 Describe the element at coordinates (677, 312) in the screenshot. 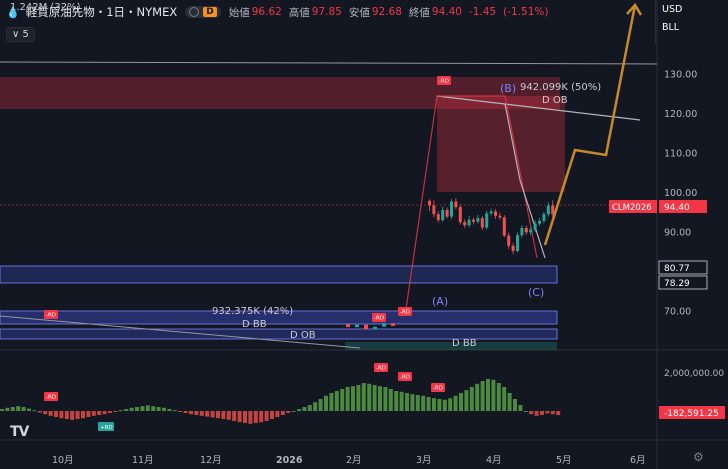

I see `y-tick-label: 70.00` at that location.